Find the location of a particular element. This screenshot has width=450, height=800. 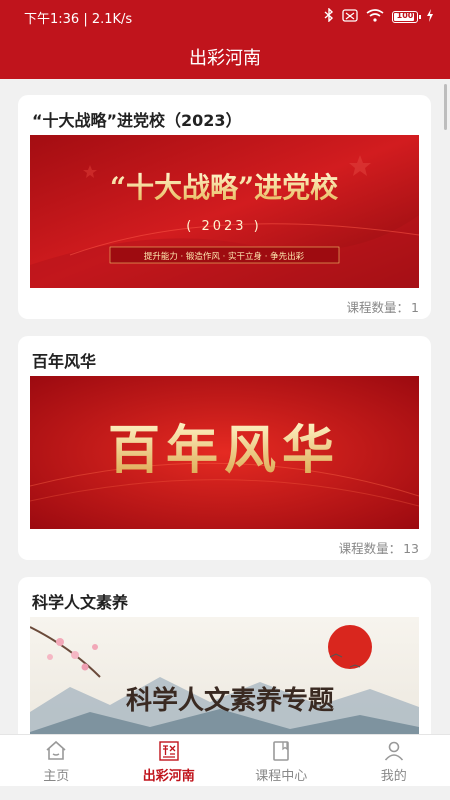

banner-slogan: 提升能力 · 锻造作风 · 实干立身 · 争先出彩 is located at coordinates (224, 256).